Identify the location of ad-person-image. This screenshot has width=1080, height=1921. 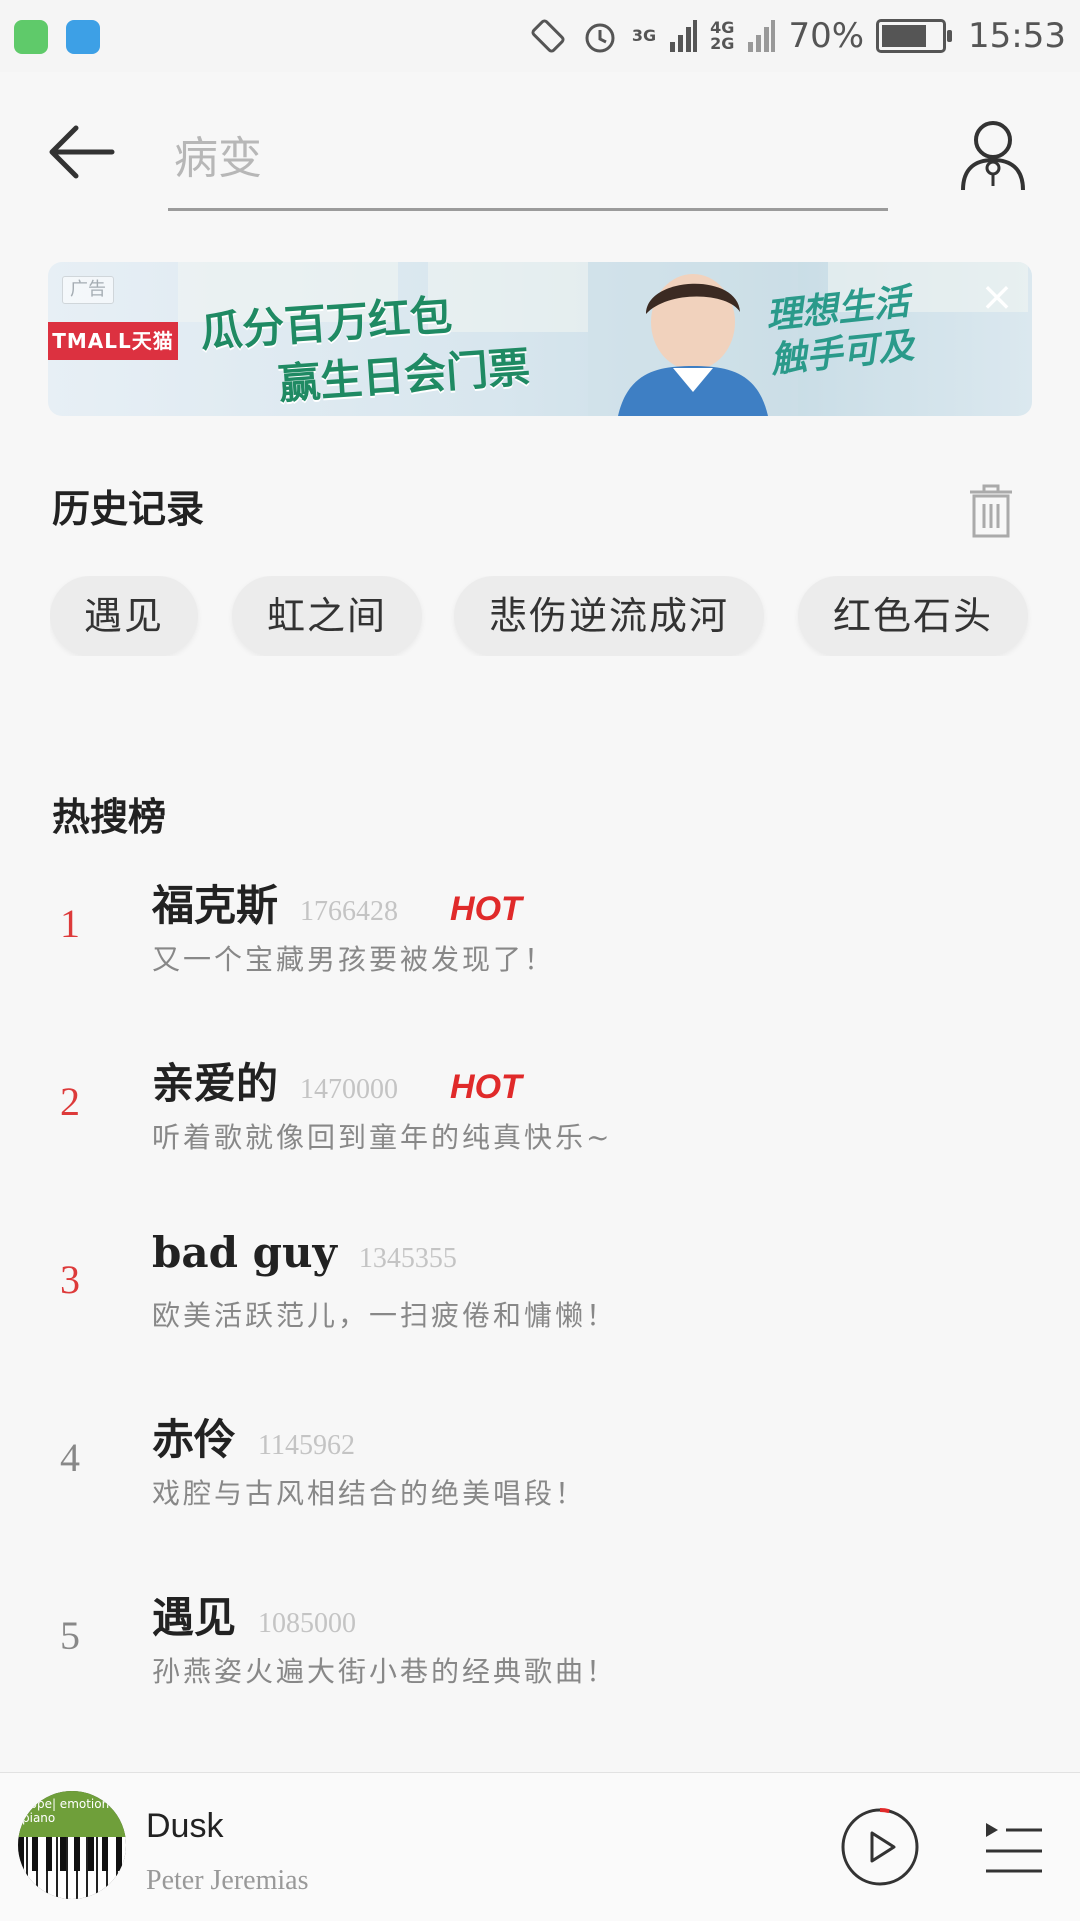
(693, 339).